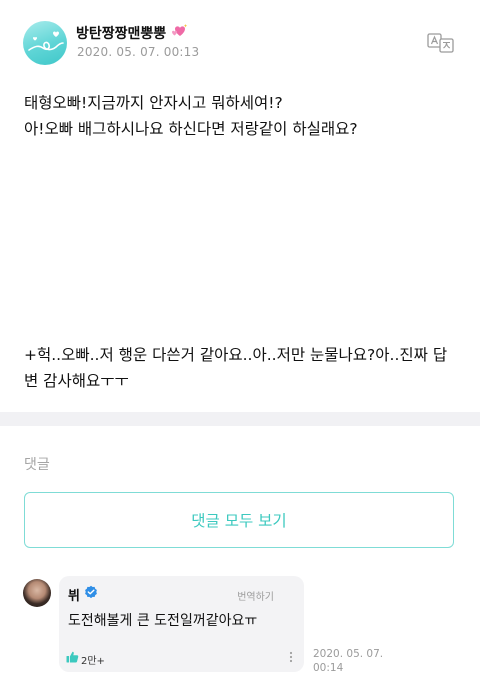  I want to click on comment-bubble: 뷔 번역하기 도전해볼게 큰 도전일꺼같아요ㅠ 2만+, so click(181, 624).